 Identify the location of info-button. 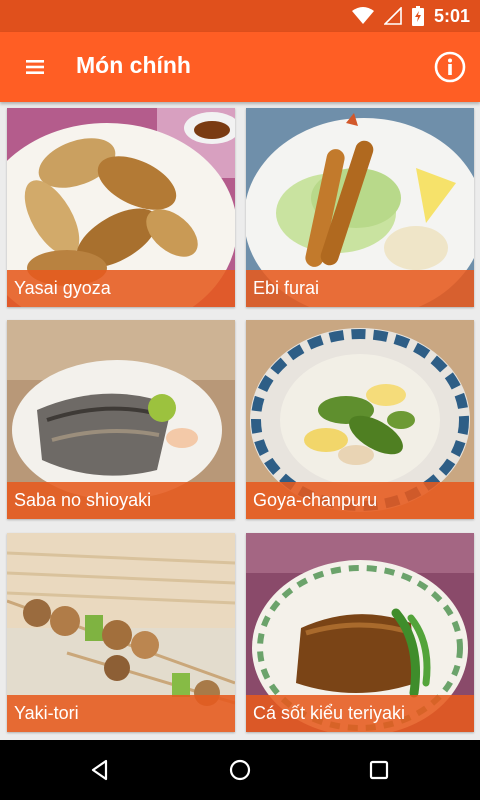
(450, 67).